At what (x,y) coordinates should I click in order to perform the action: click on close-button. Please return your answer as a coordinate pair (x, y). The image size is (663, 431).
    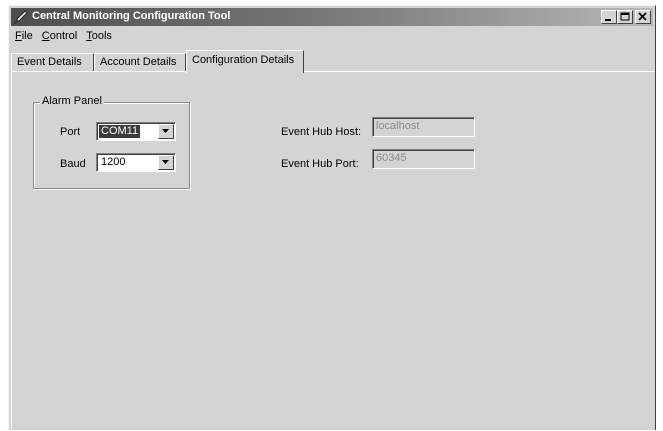
    Looking at the image, I should click on (643, 17).